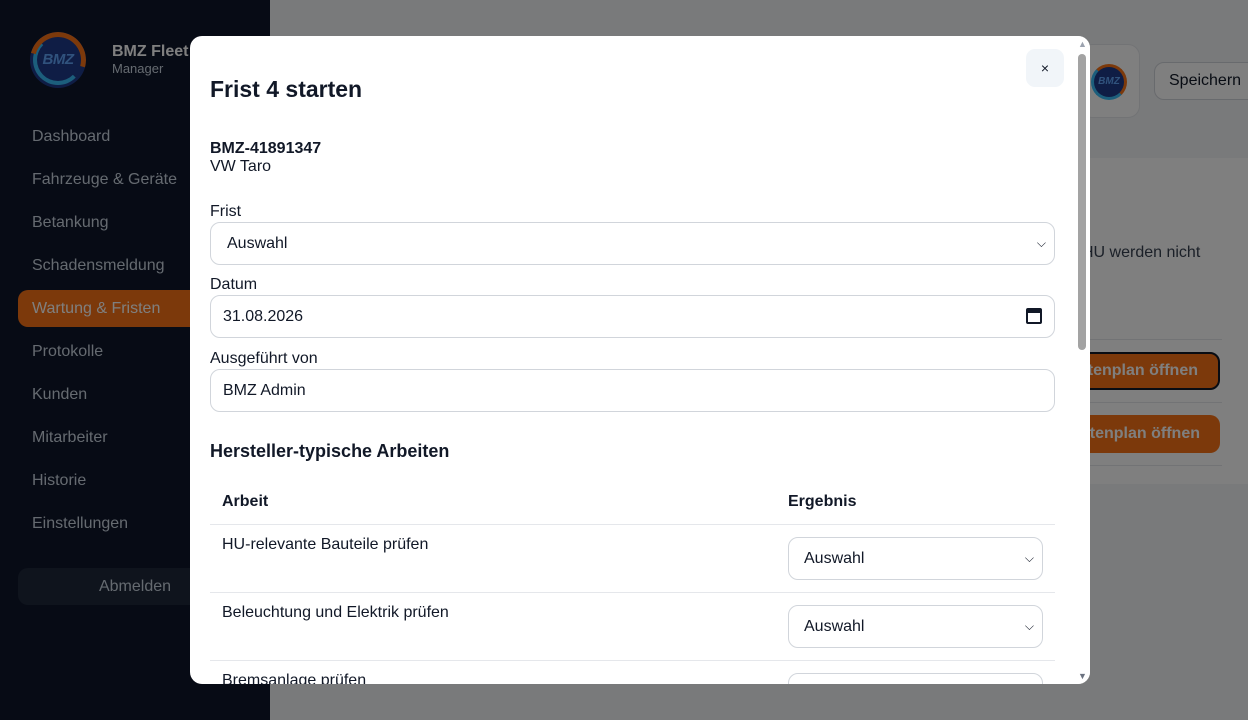 This screenshot has height=720, width=1248. I want to click on scrollbar: ▲ ▼, so click(1082, 360).